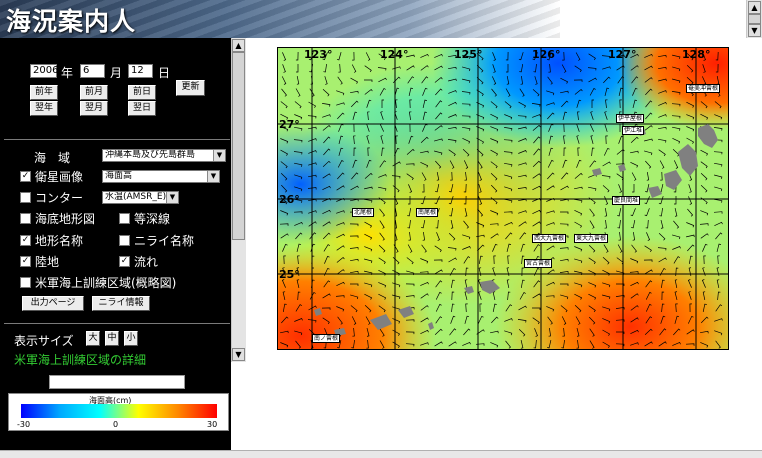 The height and width of the screenshot is (458, 762). Describe the element at coordinates (92, 71) in the screenshot. I see `month-input: 6` at that location.